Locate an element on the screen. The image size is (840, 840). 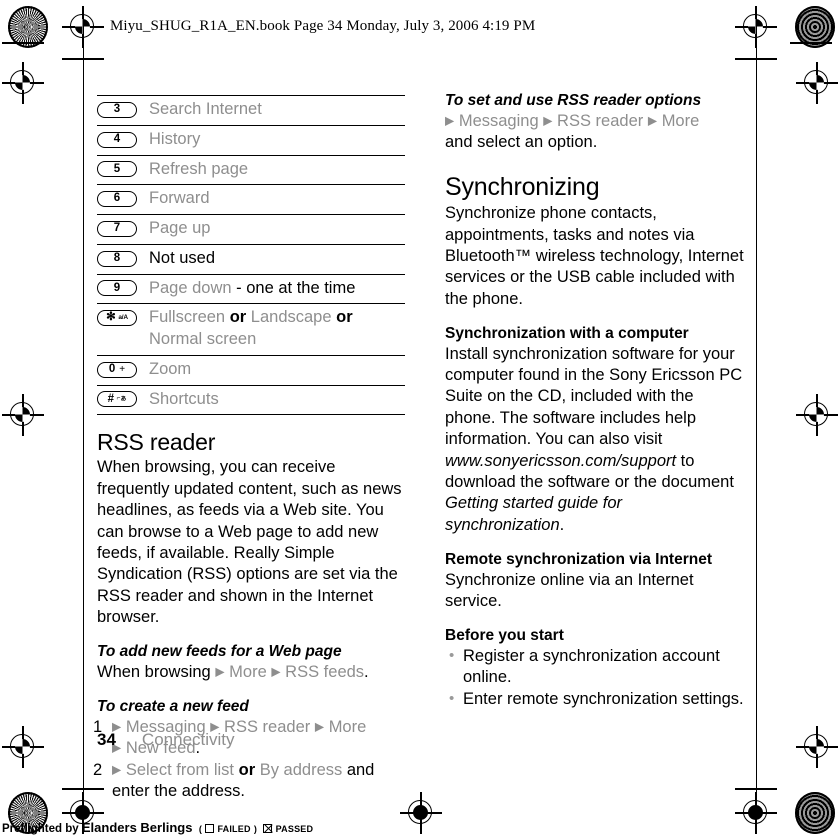
key-label: 4 is located at coordinates (117, 138).